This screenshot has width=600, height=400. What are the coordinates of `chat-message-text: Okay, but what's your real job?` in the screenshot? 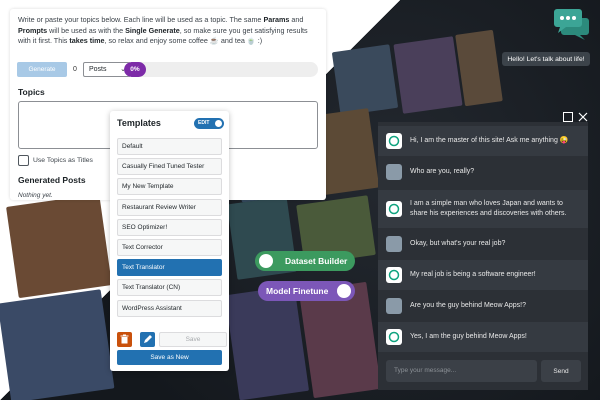 It's located at (458, 243).